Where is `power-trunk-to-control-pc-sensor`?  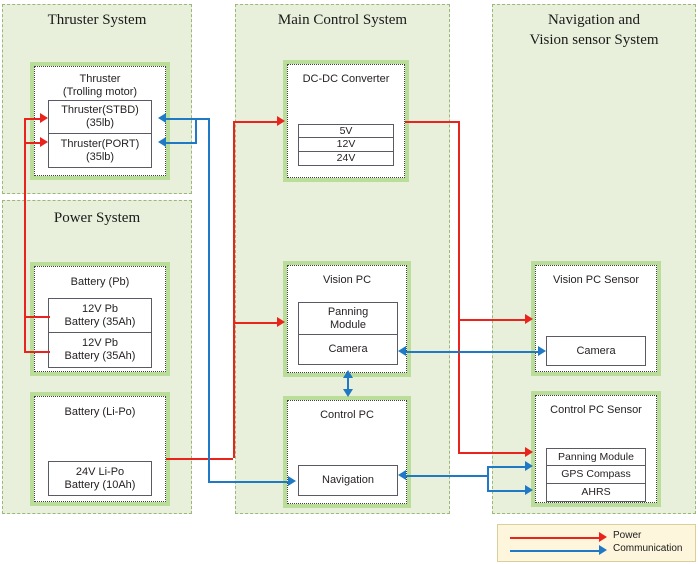
power-trunk-to-control-pc-sensor is located at coordinates (491, 453).